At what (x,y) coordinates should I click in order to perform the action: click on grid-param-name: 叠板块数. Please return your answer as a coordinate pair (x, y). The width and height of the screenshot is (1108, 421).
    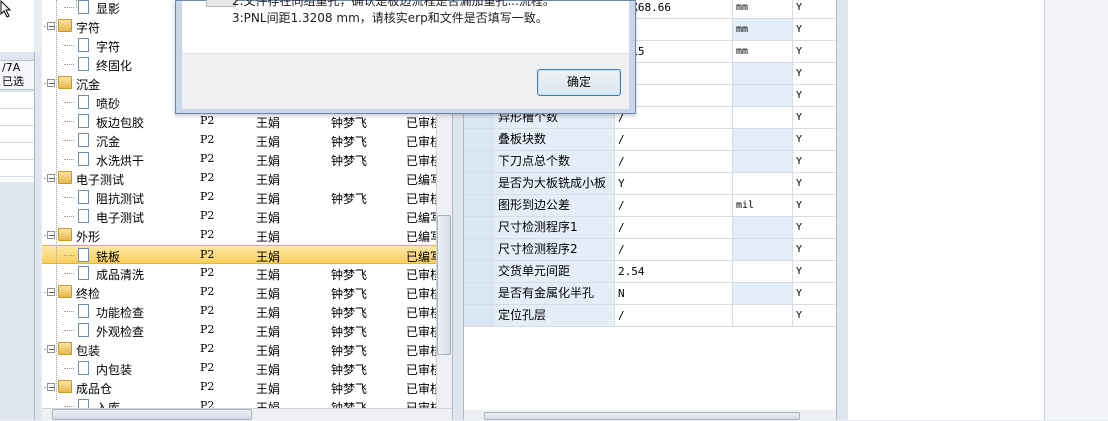
    Looking at the image, I should click on (555, 139).